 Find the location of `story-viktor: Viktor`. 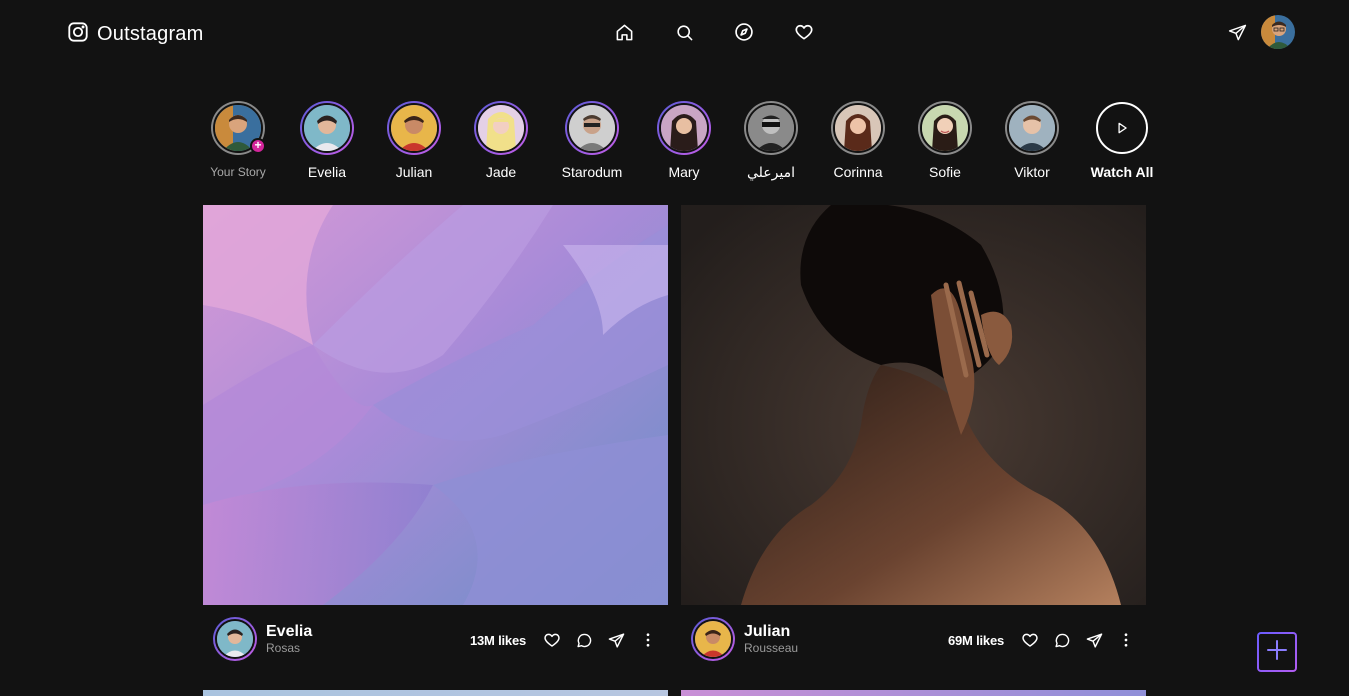

story-viktor: Viktor is located at coordinates (1032, 140).